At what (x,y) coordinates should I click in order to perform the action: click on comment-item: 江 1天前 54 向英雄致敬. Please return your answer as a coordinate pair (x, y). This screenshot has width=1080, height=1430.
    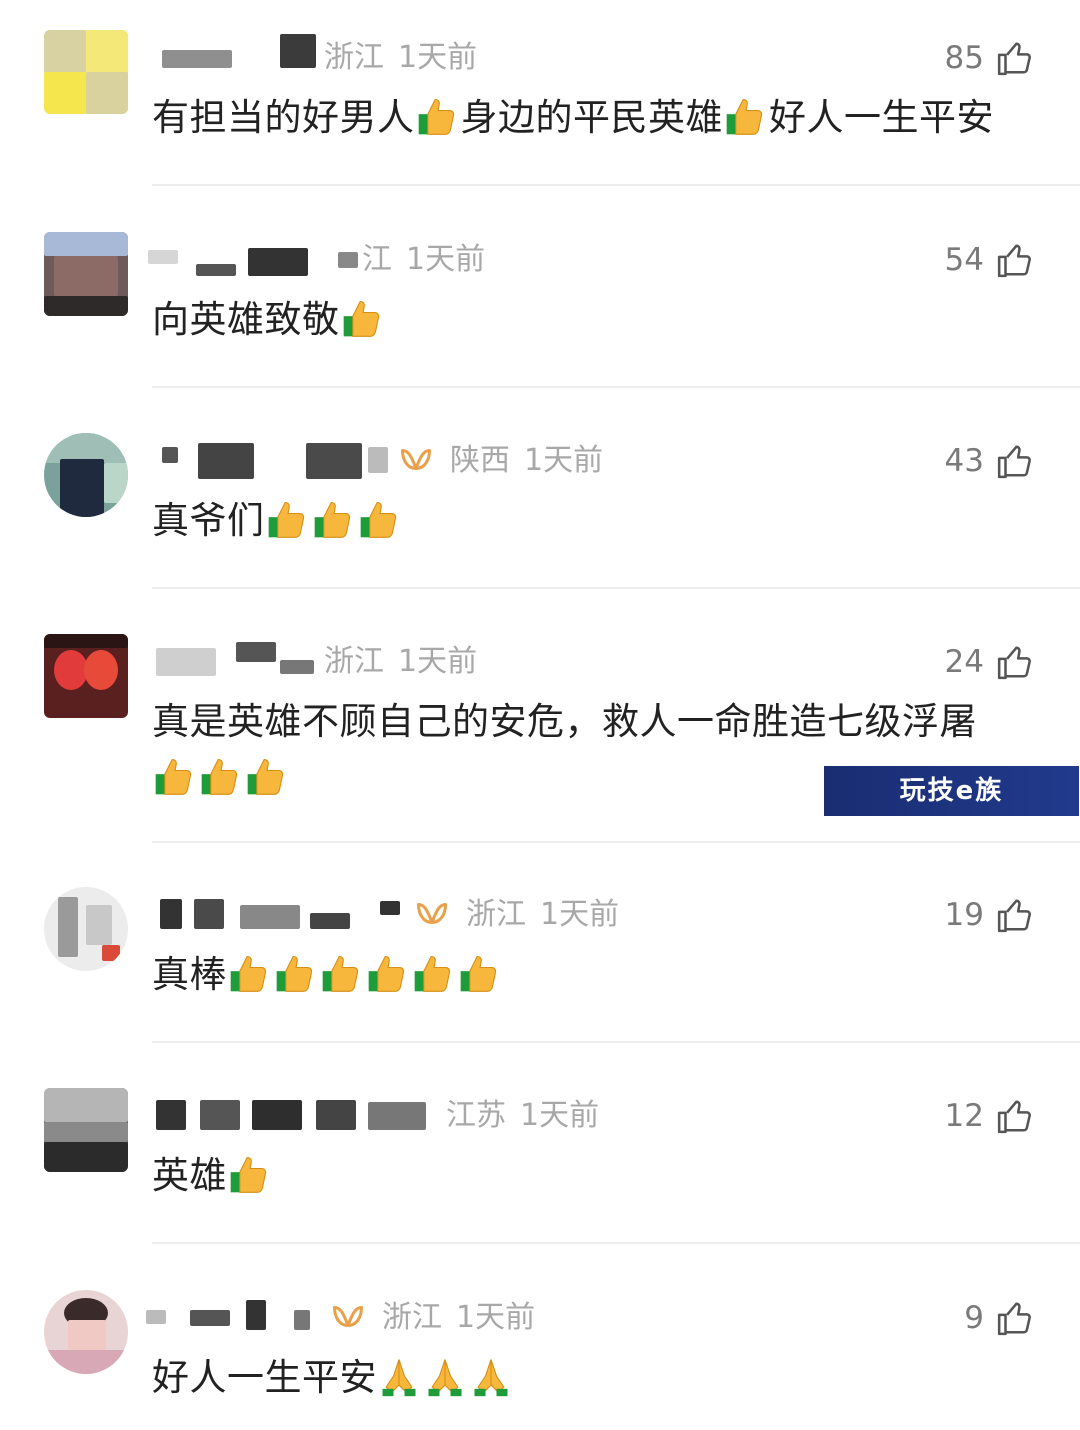
    Looking at the image, I should click on (540, 312).